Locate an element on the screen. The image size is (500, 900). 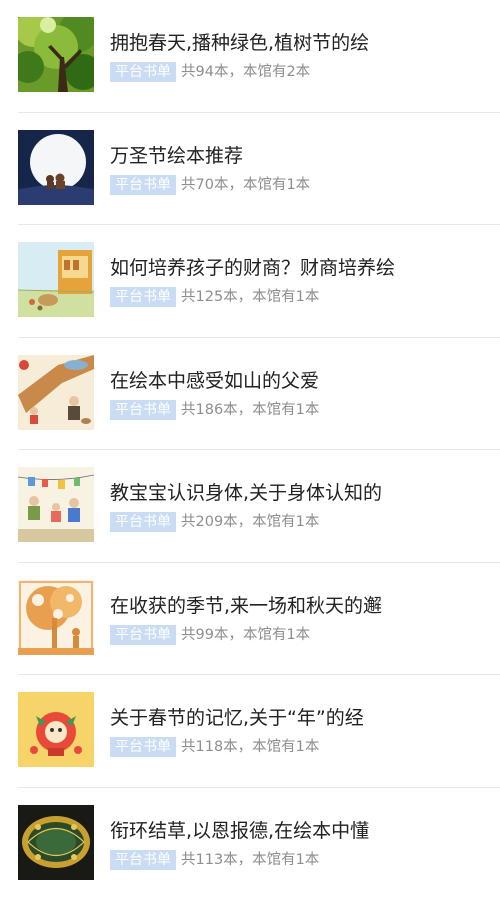
booklist-meta: 平台书单 共118本，本馆有1本 is located at coordinates (214, 747).